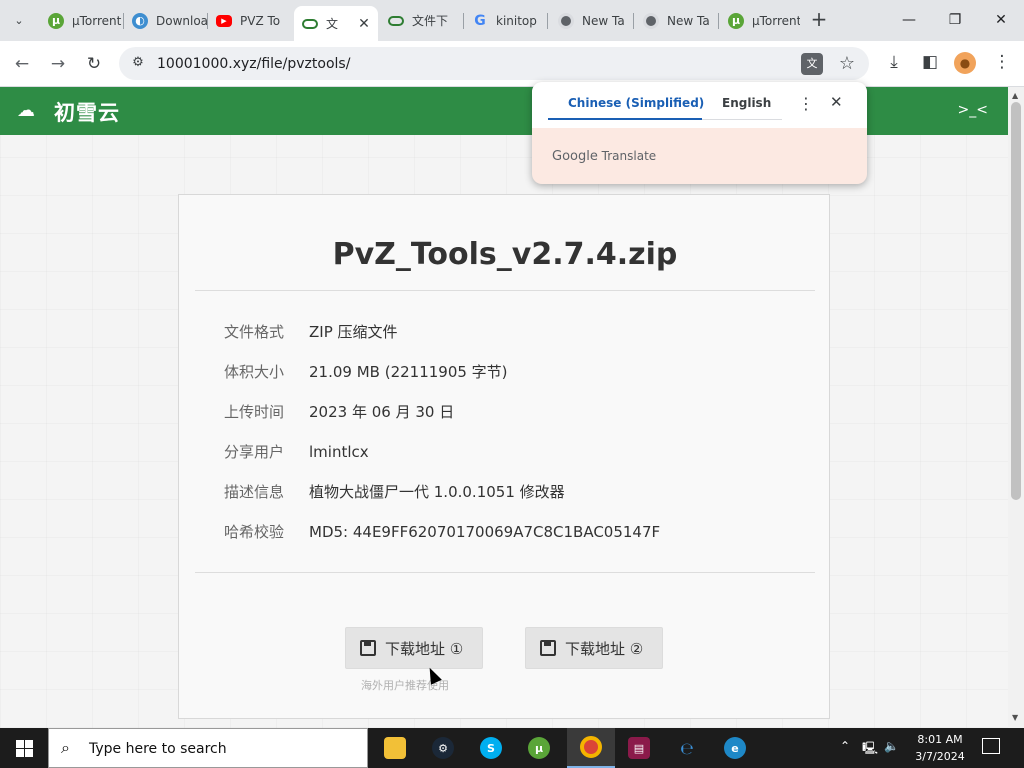 The image size is (1024, 768). Describe the element at coordinates (296, 453) in the screenshot. I see `info-row-user: 分享用户 lmintlcx` at that location.